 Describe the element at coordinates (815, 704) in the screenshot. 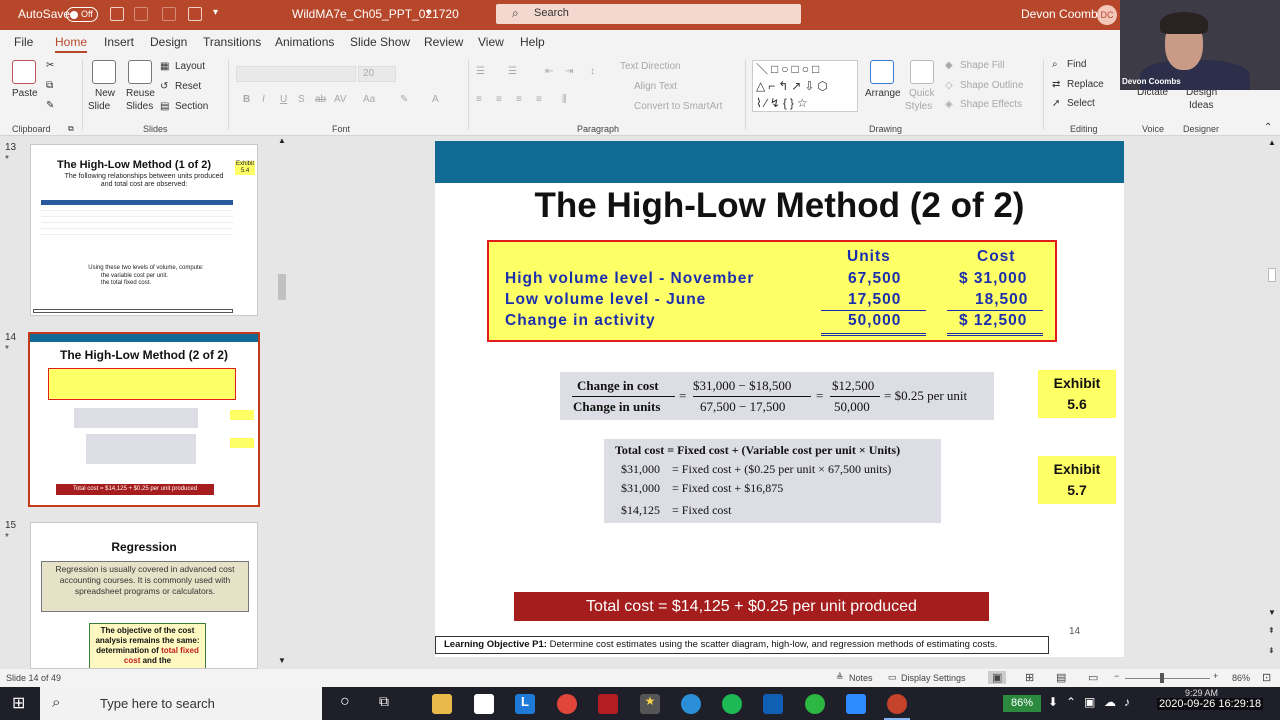

I see `whatsapp-icon` at that location.